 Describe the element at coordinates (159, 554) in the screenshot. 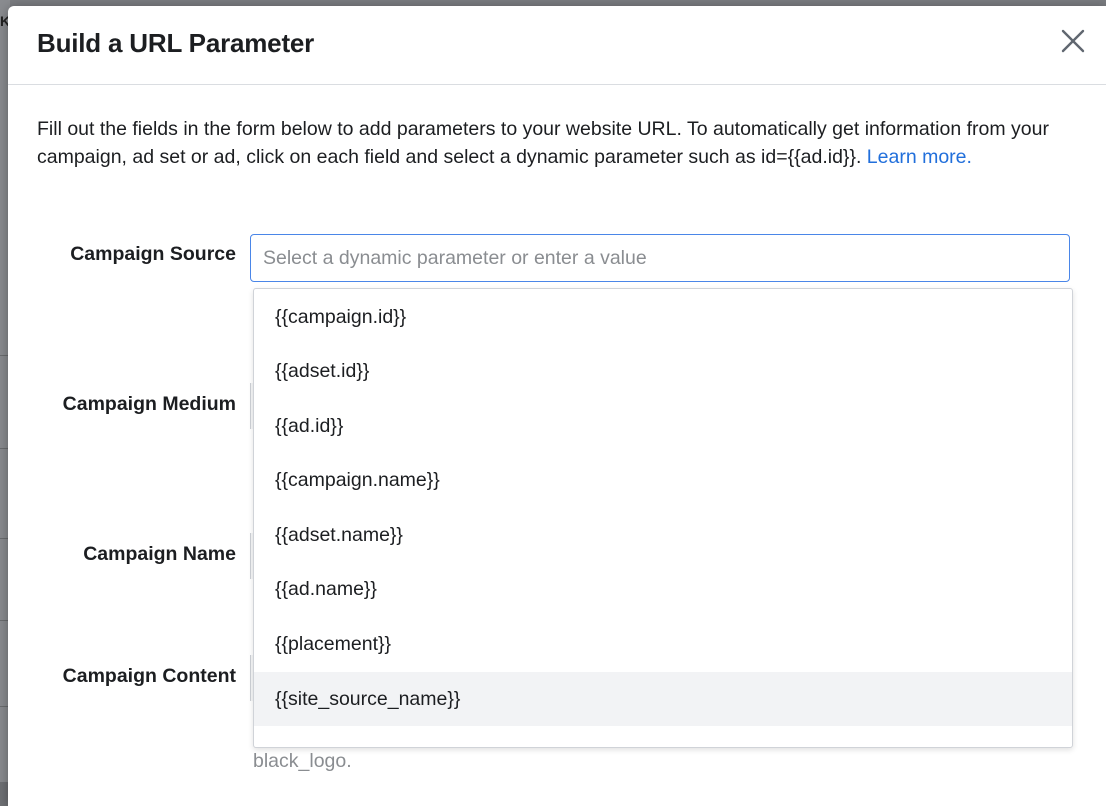

I see `campaign-name-label: Campaign Name` at that location.